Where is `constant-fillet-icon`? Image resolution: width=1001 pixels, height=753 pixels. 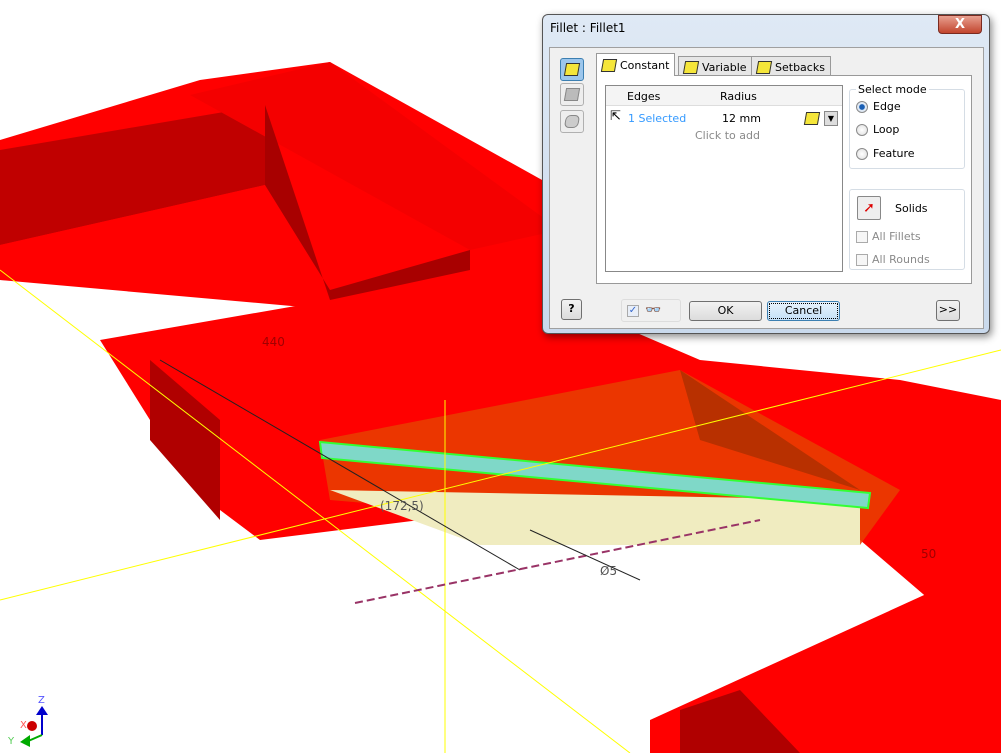 constant-fillet-icon is located at coordinates (572, 69).